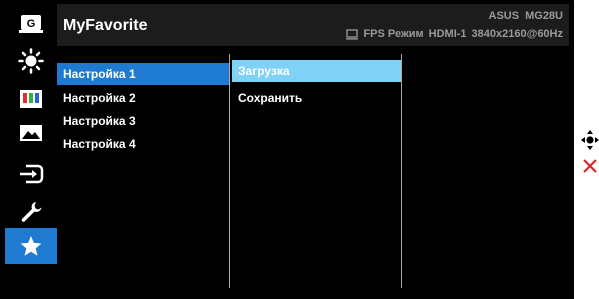  I want to click on svg-text: G, so click(31, 24).